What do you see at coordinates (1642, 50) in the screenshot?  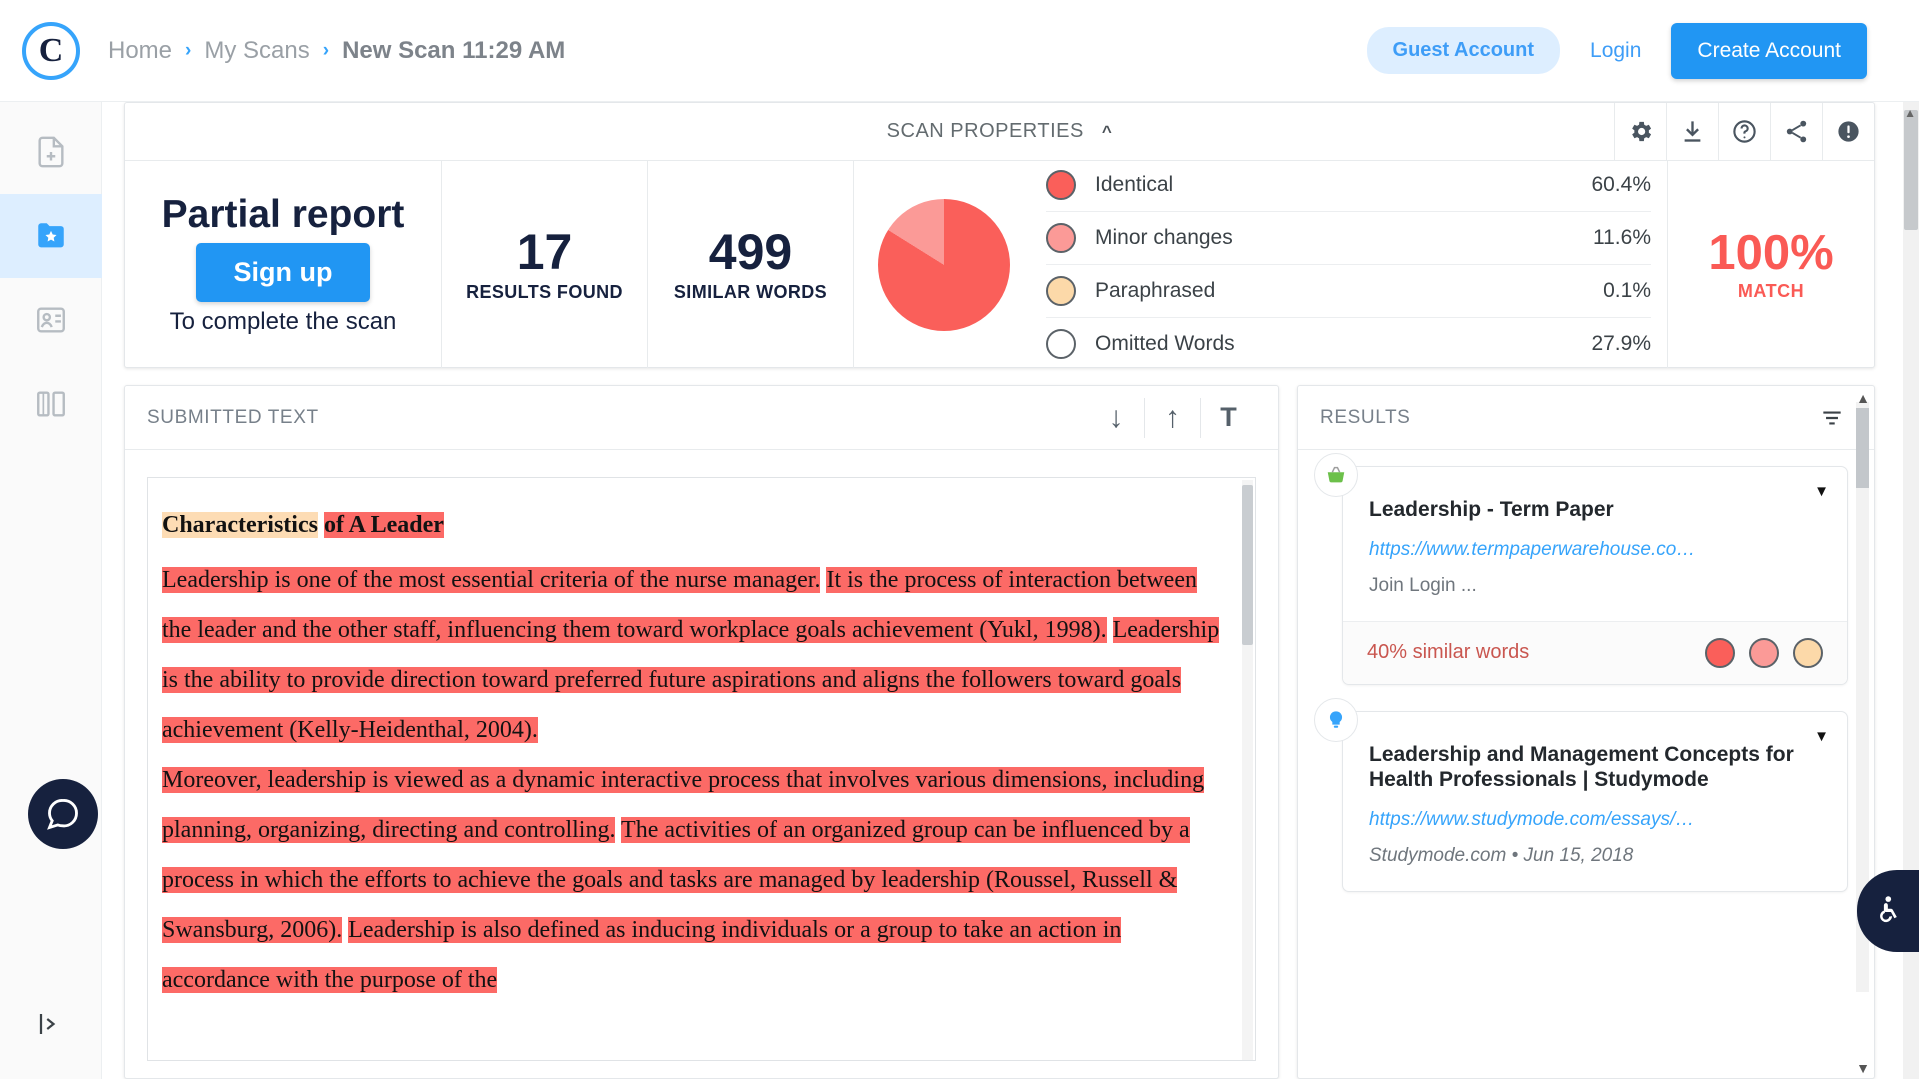 I see `header-actions: Guest Account Login Create Account` at bounding box center [1642, 50].